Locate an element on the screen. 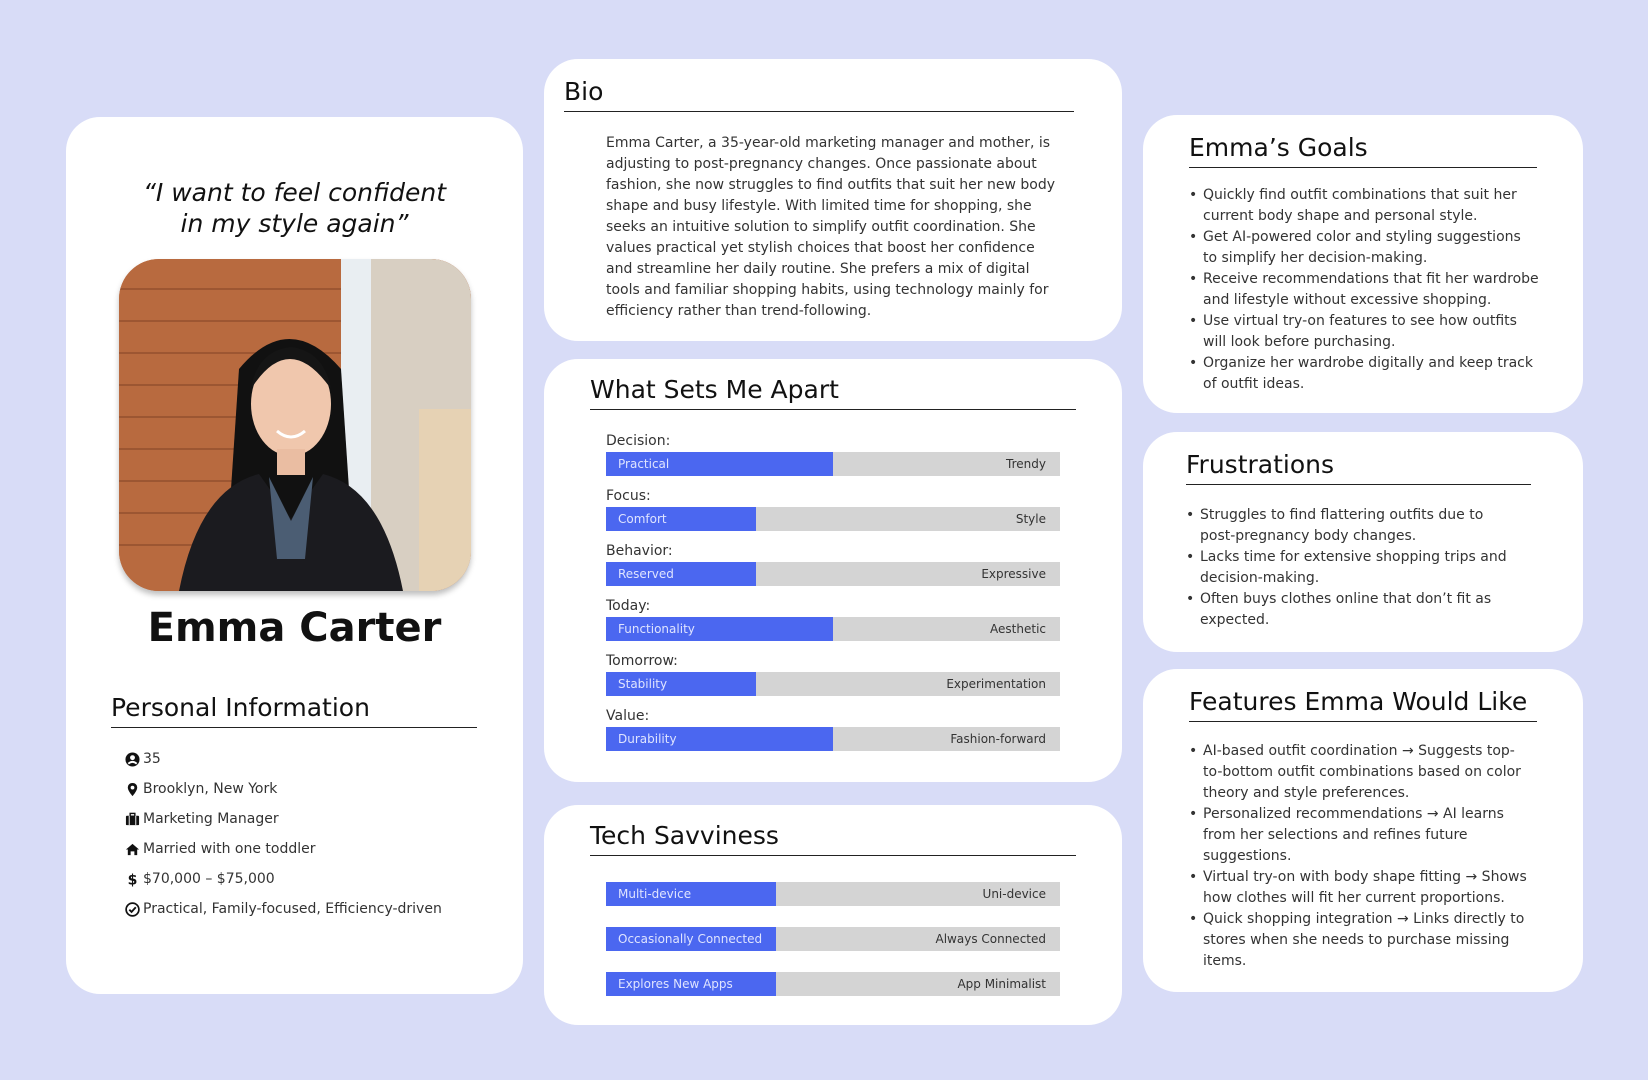  trait-left-label: Durability is located at coordinates (647, 739).